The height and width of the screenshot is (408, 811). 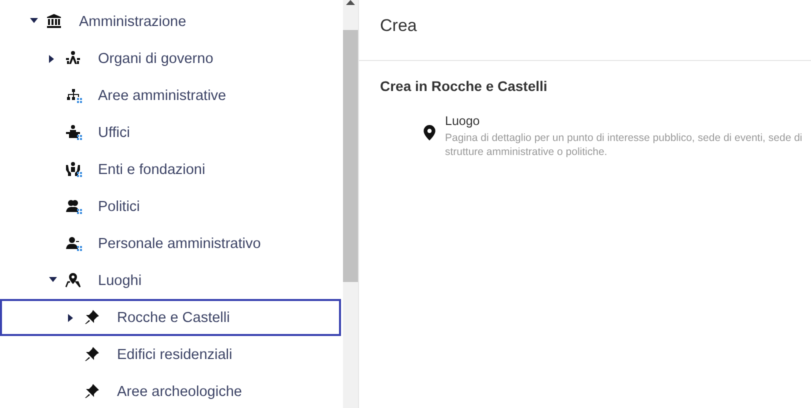 What do you see at coordinates (170, 390) in the screenshot?
I see `tree-item: Aree archeologiche` at bounding box center [170, 390].